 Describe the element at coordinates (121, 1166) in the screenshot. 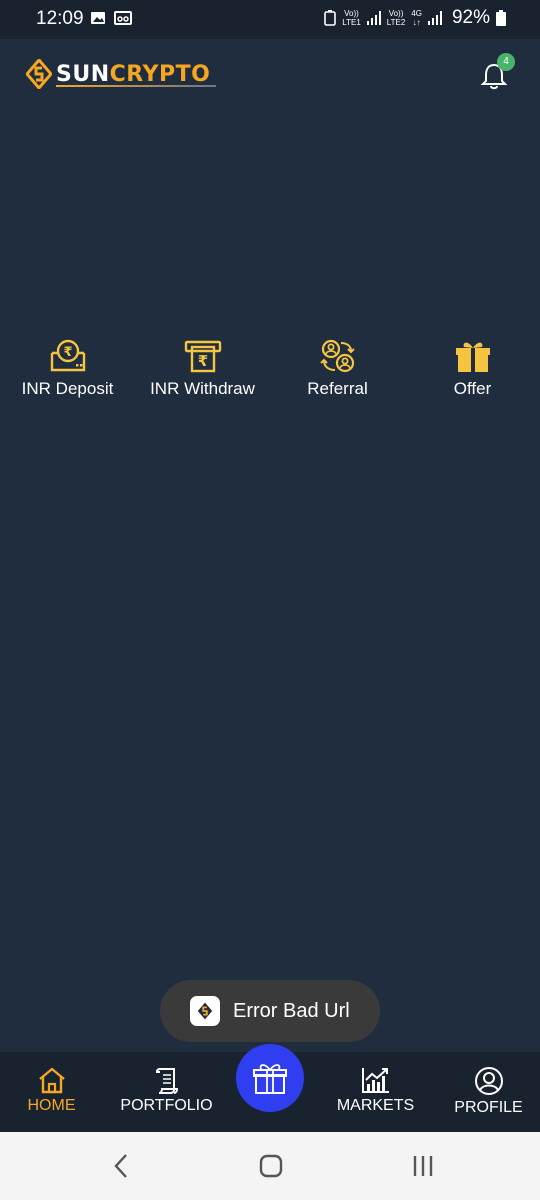

I see `back-icon` at that location.